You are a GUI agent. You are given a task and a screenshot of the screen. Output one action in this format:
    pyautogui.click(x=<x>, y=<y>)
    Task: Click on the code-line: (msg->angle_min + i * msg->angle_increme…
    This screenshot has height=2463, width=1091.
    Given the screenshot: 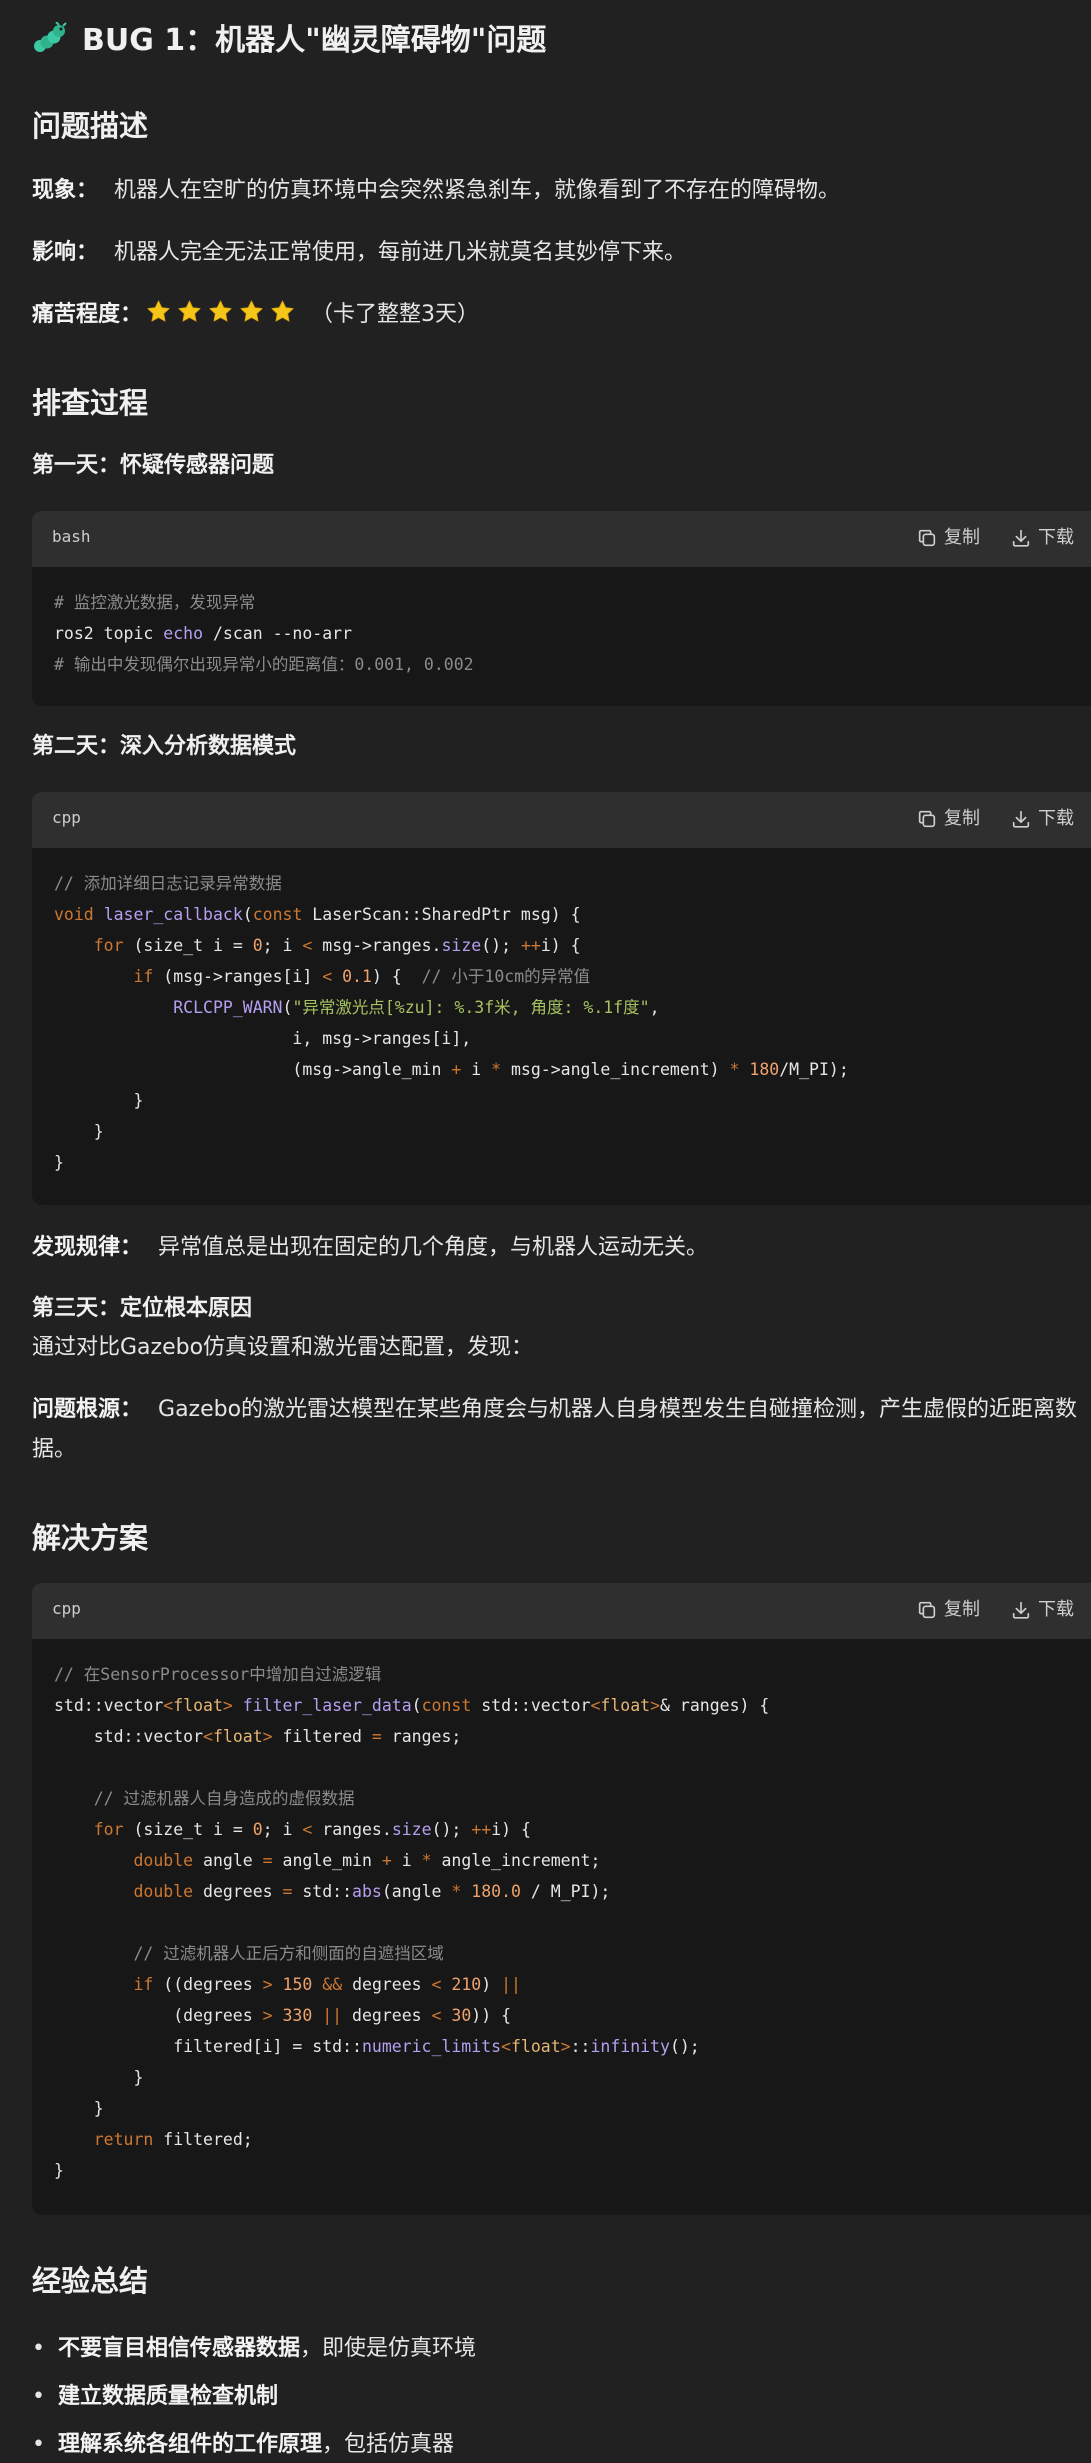 What is the action you would take?
    pyautogui.click(x=451, y=1069)
    